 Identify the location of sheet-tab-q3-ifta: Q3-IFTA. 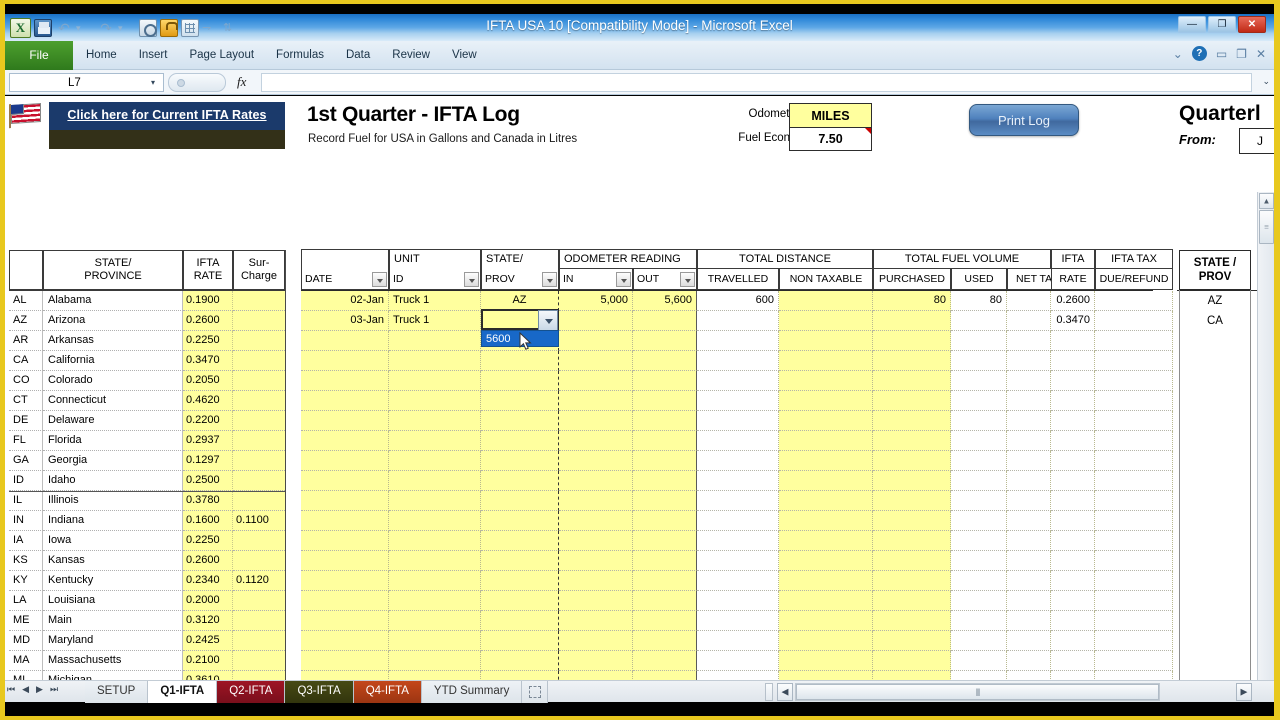
(319, 692).